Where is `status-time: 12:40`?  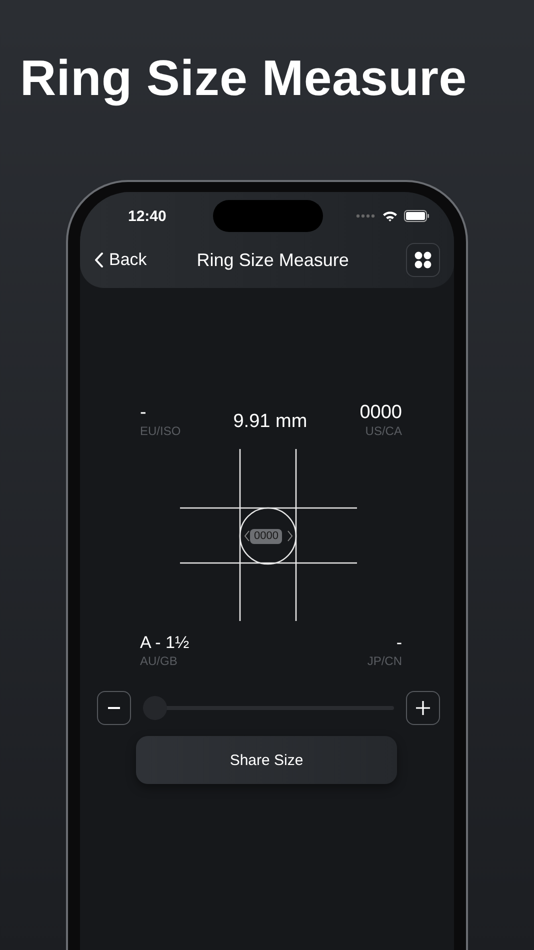 status-time: 12:40 is located at coordinates (148, 216).